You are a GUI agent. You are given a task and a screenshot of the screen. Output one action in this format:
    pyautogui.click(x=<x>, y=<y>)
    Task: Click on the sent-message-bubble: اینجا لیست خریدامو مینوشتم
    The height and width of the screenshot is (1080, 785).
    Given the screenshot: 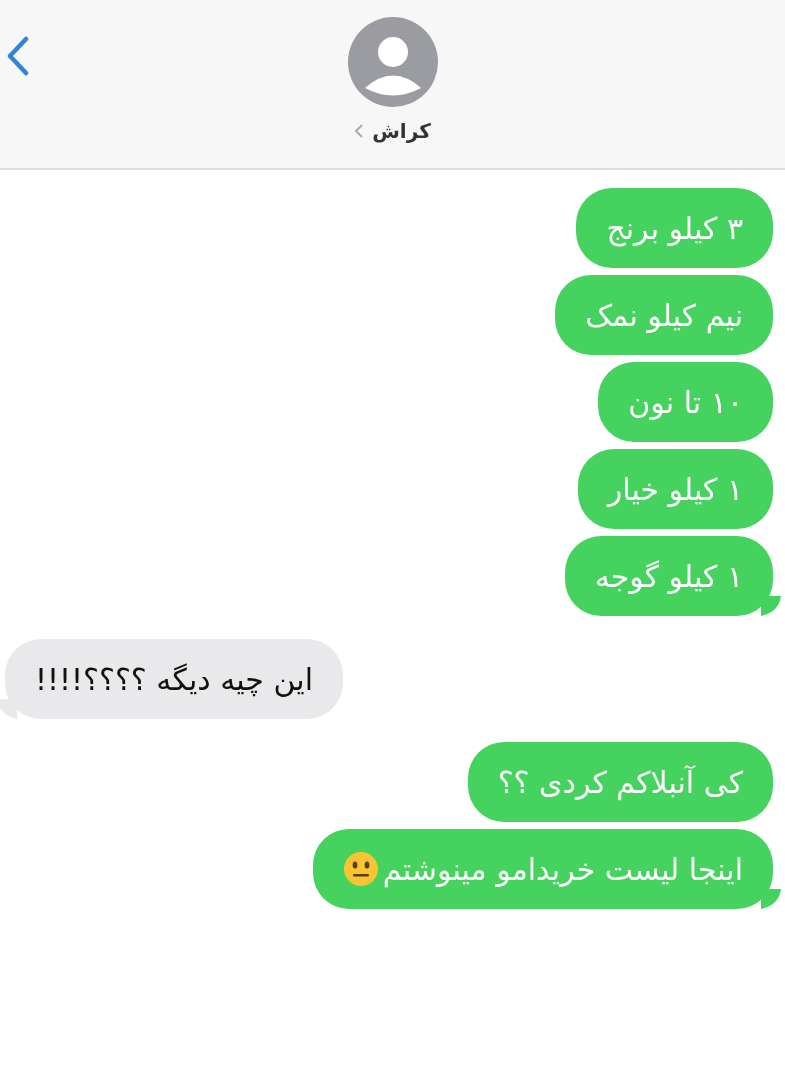 What is the action you would take?
    pyautogui.click(x=542, y=869)
    